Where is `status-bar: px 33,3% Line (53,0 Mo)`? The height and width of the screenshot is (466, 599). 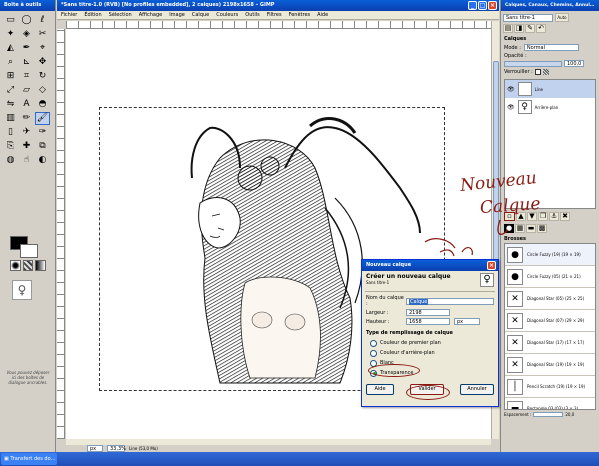
status-bar: px 33,3% Line (53,0 Mo) is located at coordinates (278, 448).